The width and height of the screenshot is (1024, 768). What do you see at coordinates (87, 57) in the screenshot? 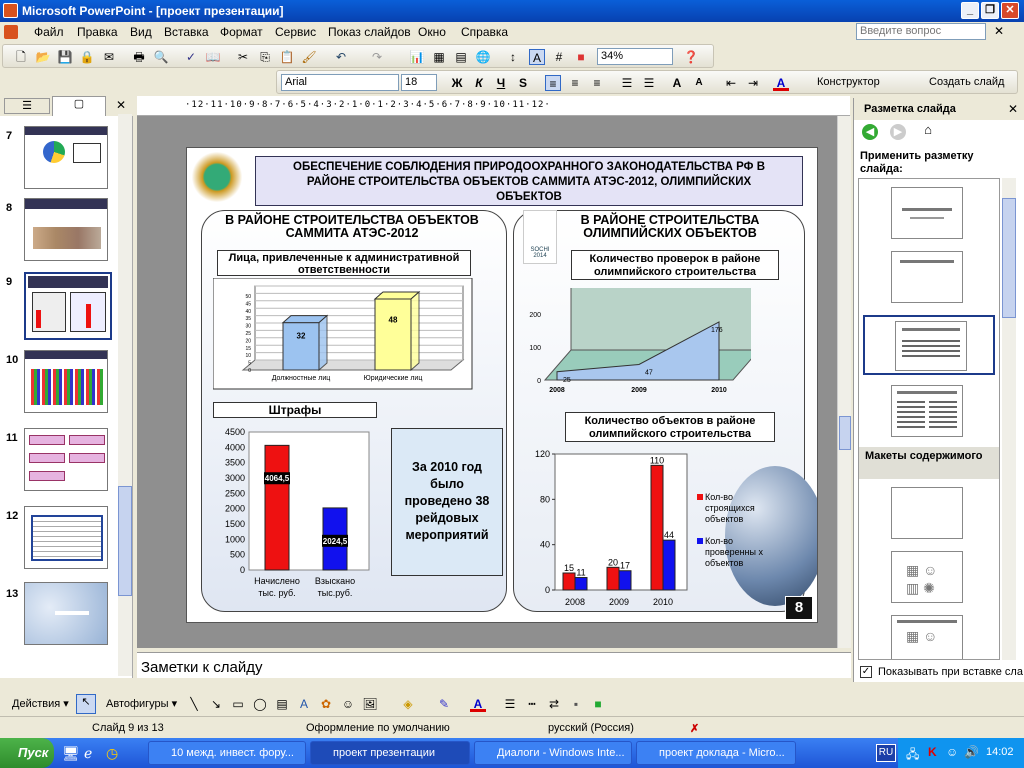
I see `permission-icon: 🔒` at bounding box center [87, 57].